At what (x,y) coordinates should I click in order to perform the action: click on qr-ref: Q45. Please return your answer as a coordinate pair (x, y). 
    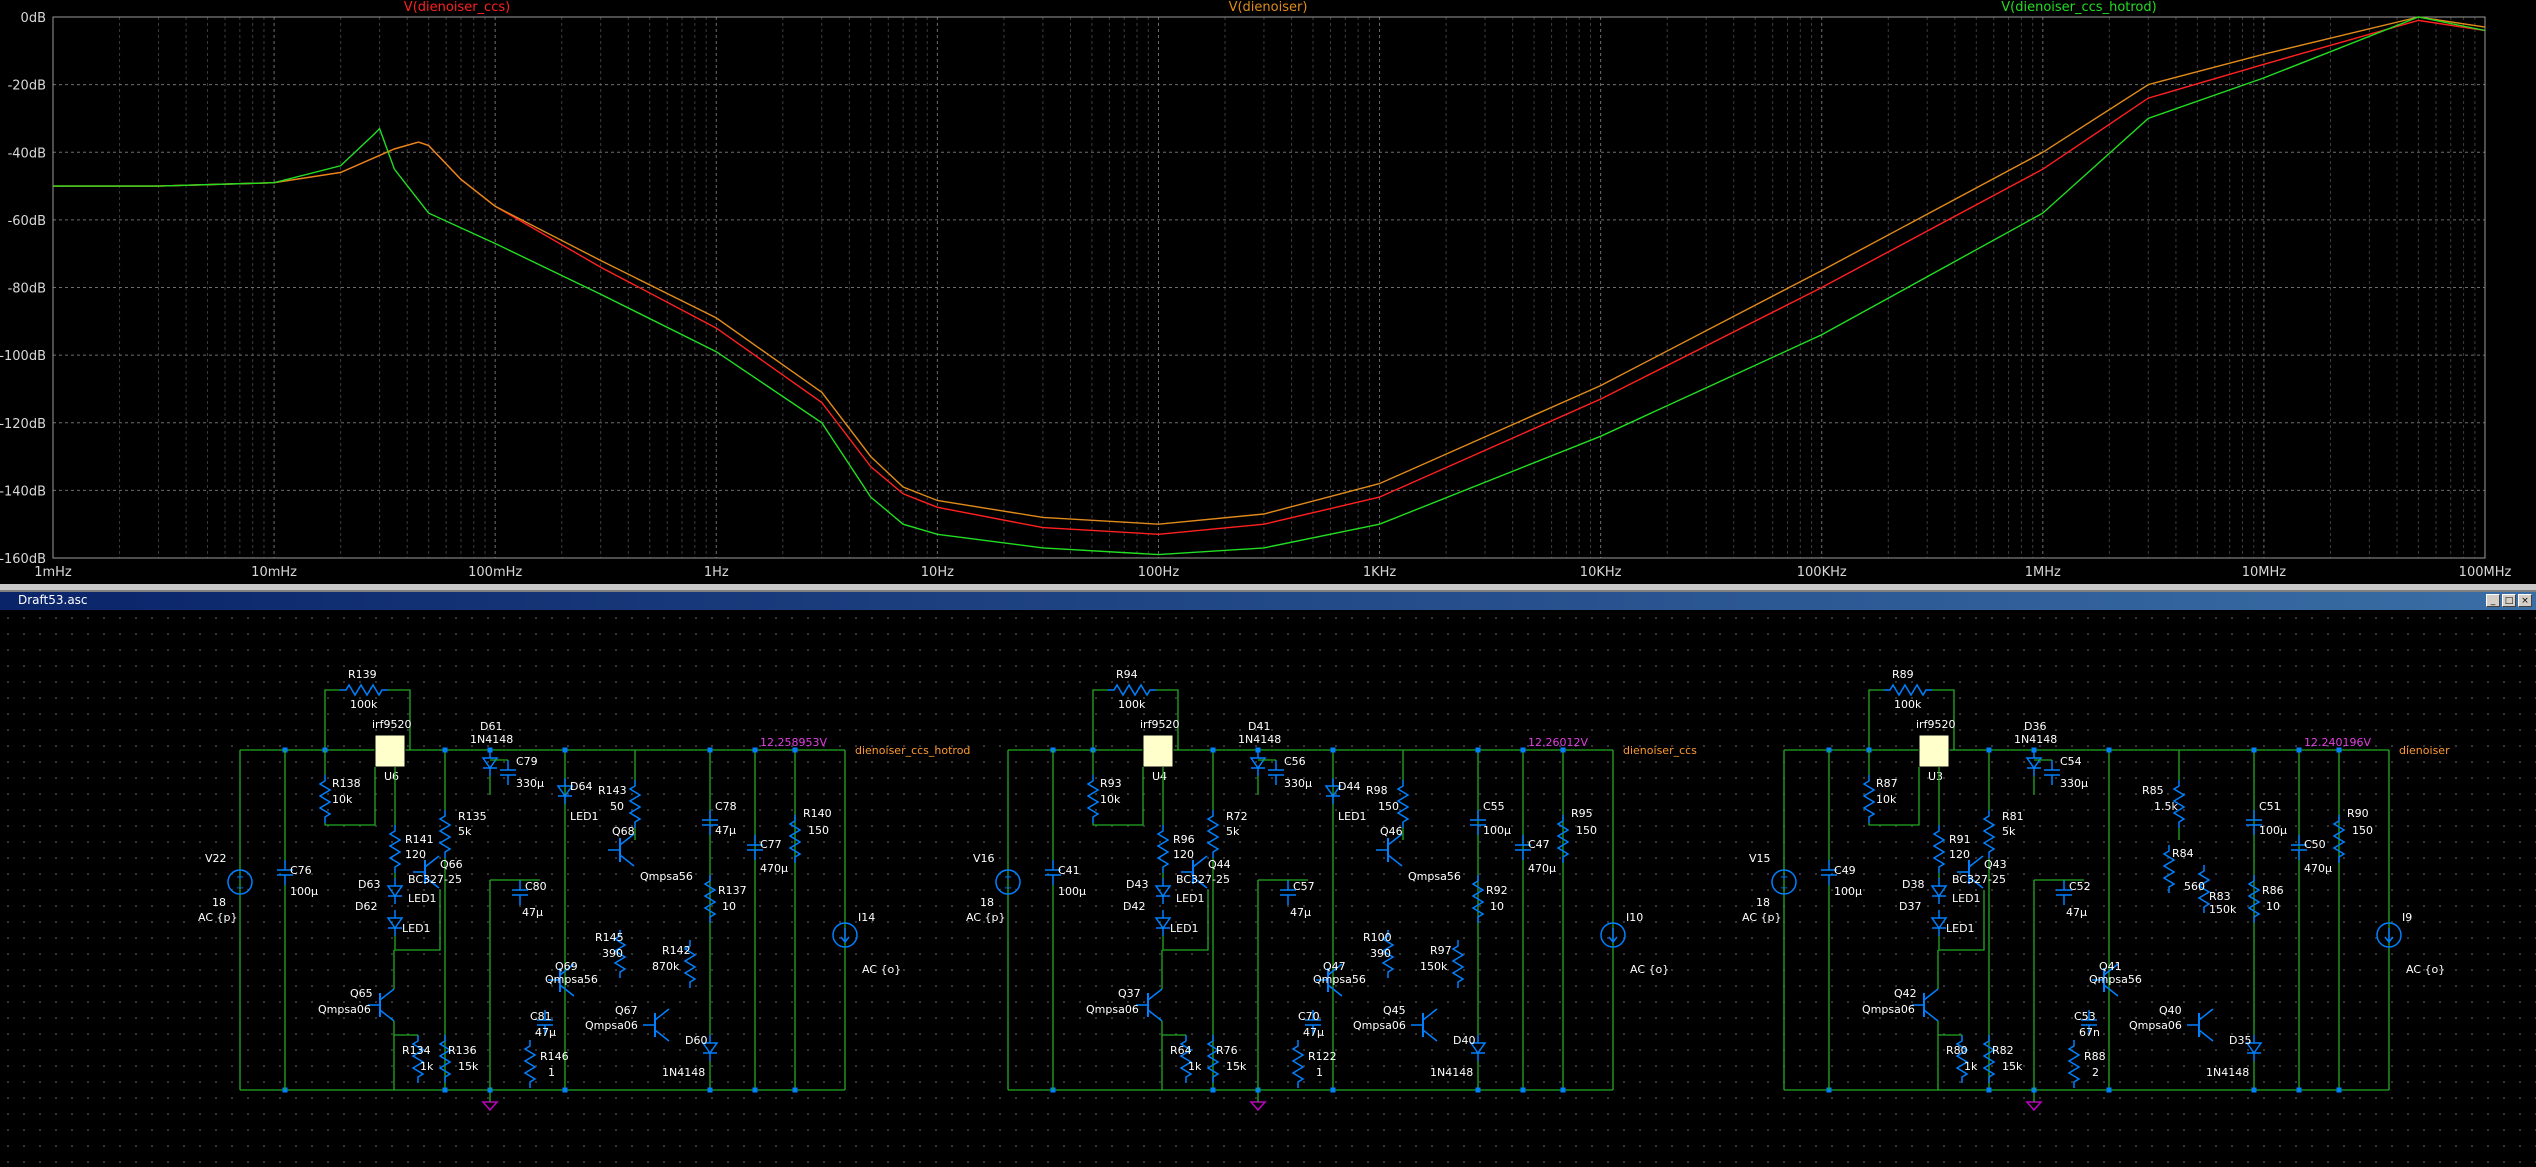
    Looking at the image, I should click on (1394, 1010).